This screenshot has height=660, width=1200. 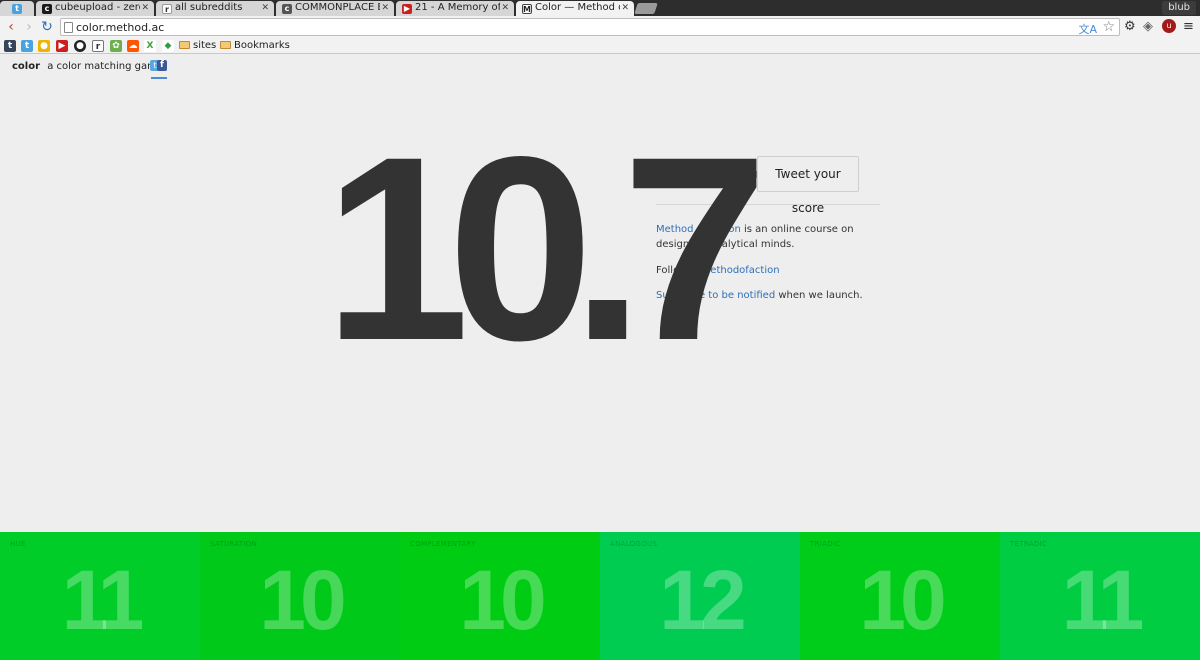 I want to click on score-value: 12, so click(x=702, y=600).